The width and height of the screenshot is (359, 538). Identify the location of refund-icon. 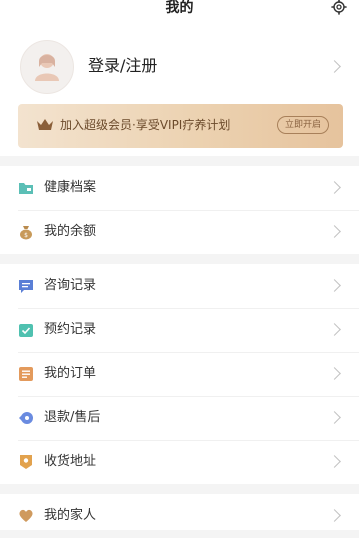
(26, 418).